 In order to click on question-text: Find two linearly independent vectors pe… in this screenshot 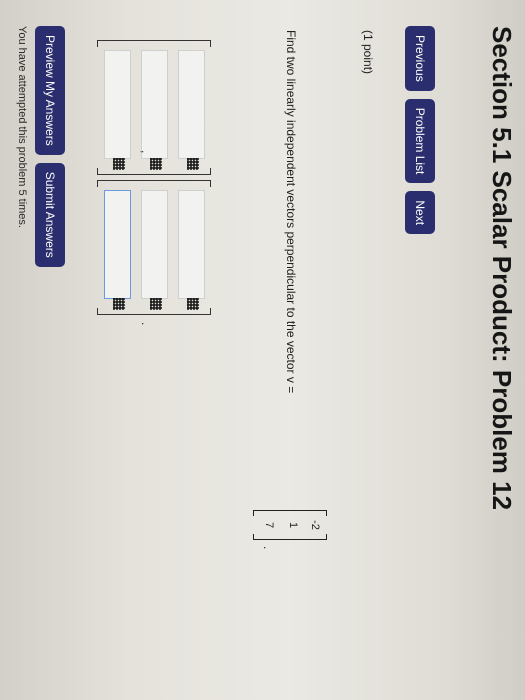, I will do `click(291, 212)`.